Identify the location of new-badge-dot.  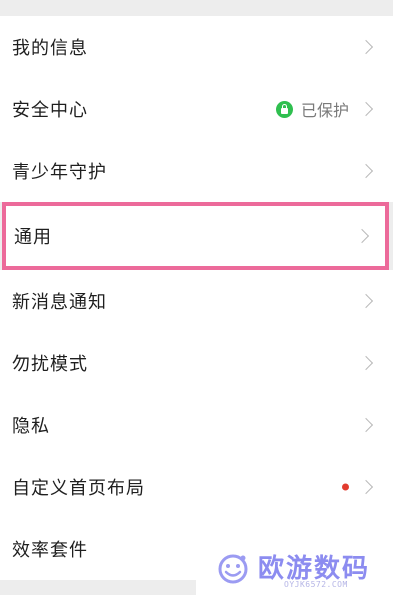
(345, 487).